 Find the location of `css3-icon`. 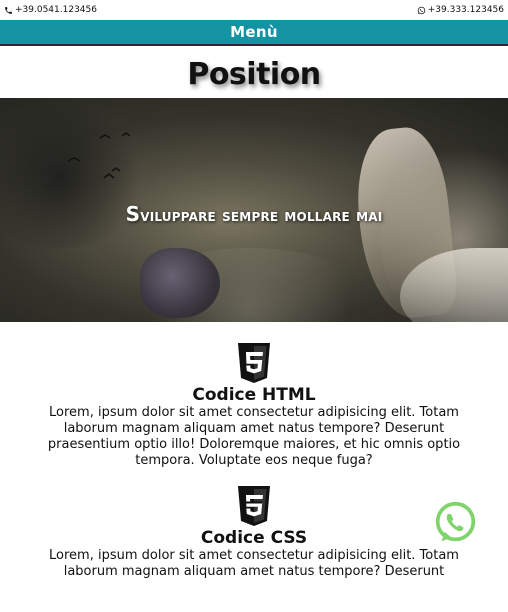

css3-icon is located at coordinates (254, 506).